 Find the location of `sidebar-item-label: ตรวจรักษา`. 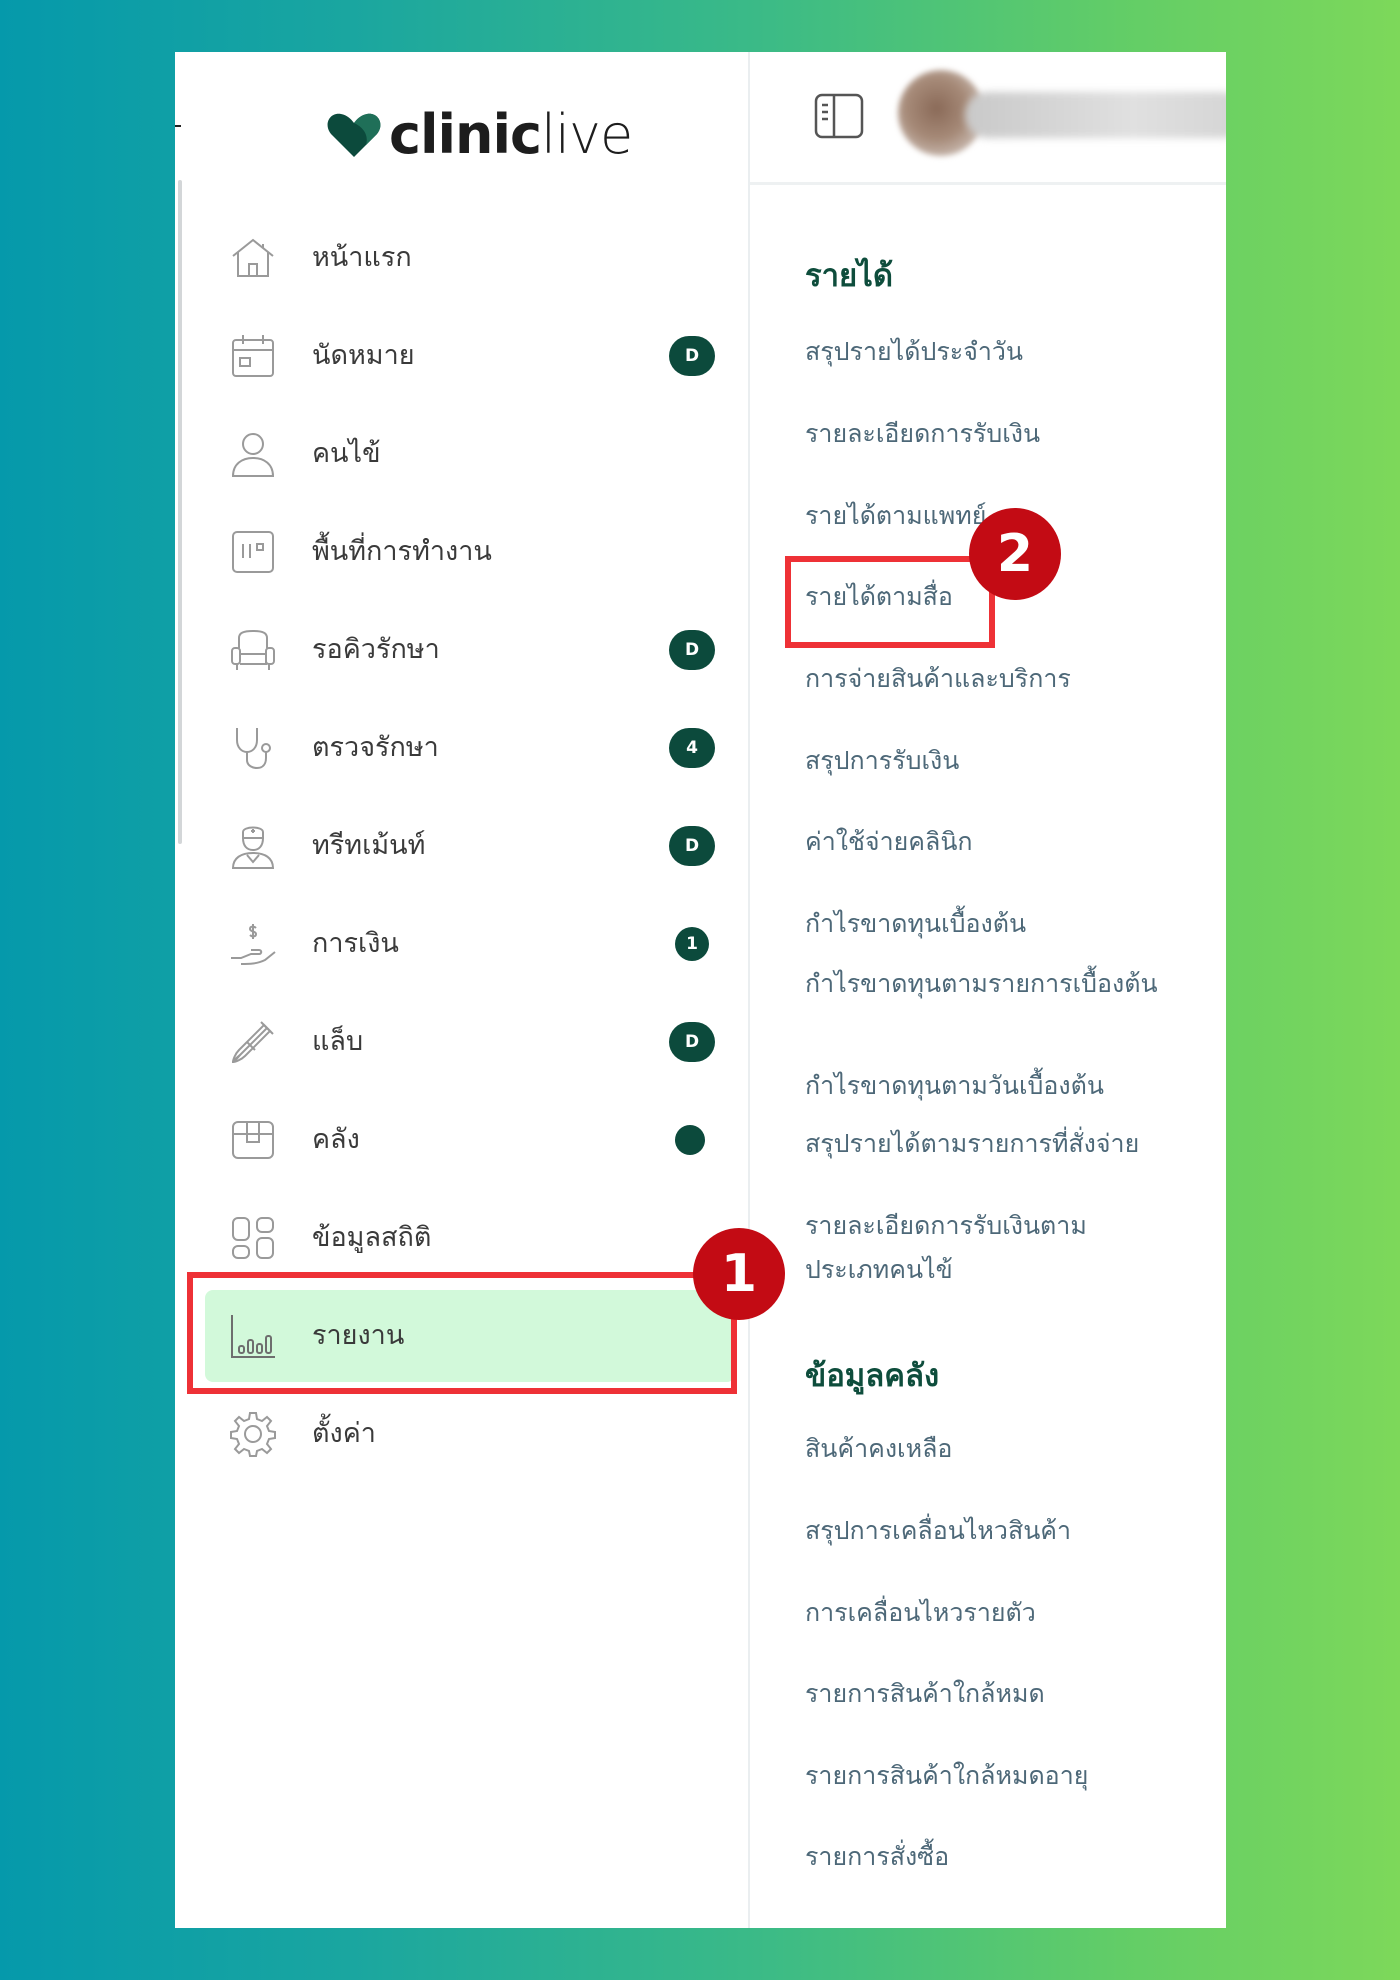

sidebar-item-label: ตรวจรักษา is located at coordinates (375, 747).